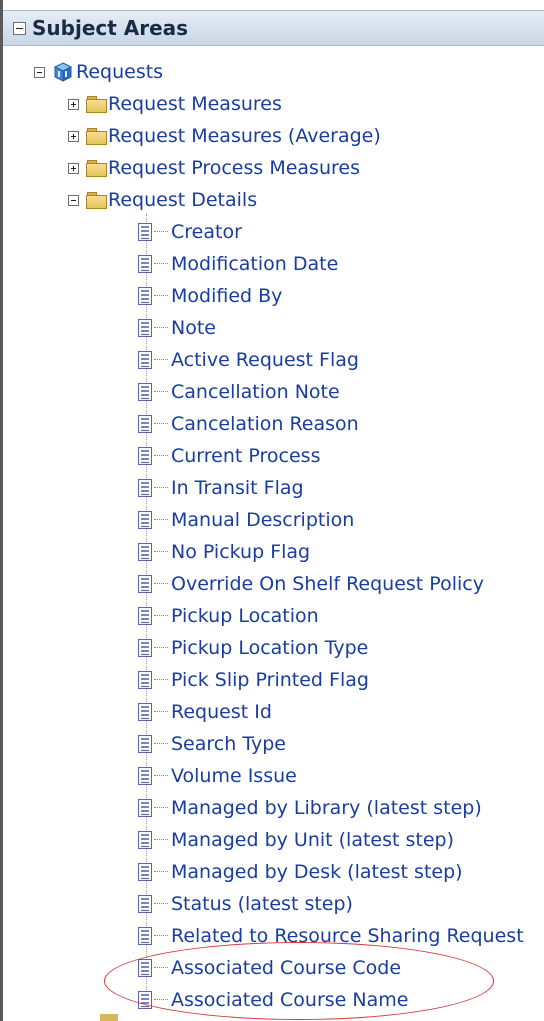  I want to click on column-item: Manual Description, so click(246, 520).